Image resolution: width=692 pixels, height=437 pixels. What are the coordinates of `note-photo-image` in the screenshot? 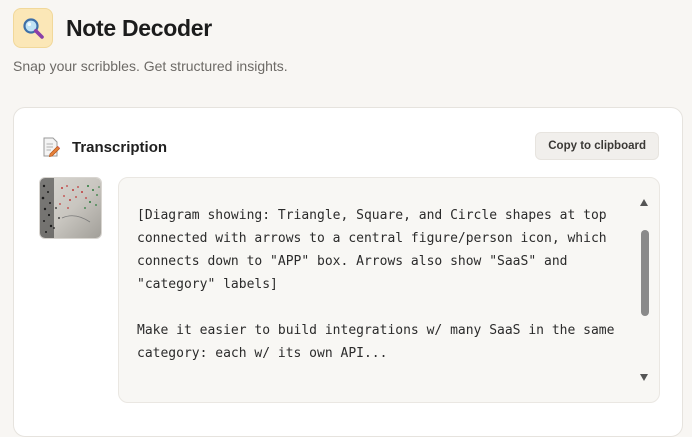 It's located at (70, 208).